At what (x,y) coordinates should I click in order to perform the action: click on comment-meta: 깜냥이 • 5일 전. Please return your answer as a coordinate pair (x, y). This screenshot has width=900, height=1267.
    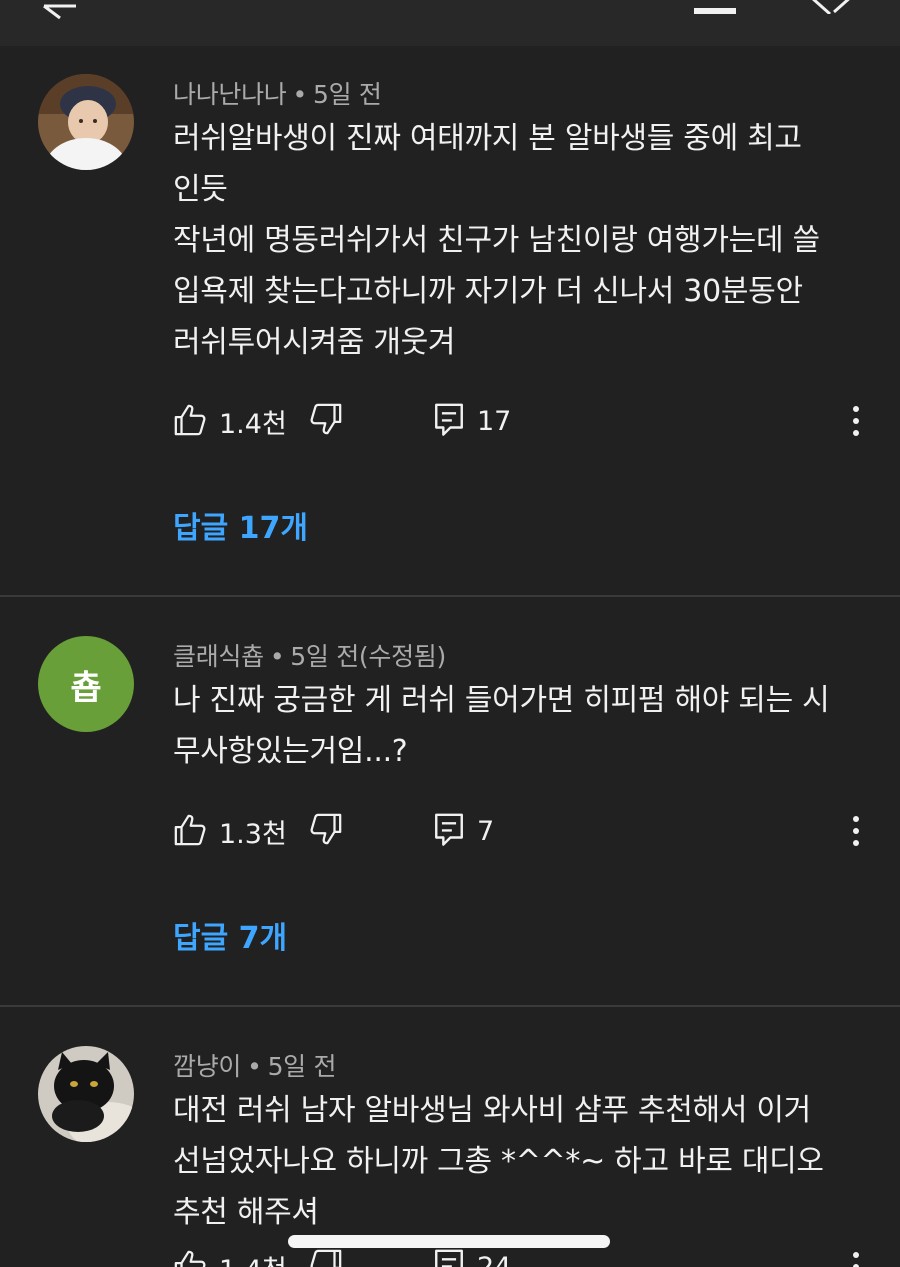
    Looking at the image, I should click on (255, 1065).